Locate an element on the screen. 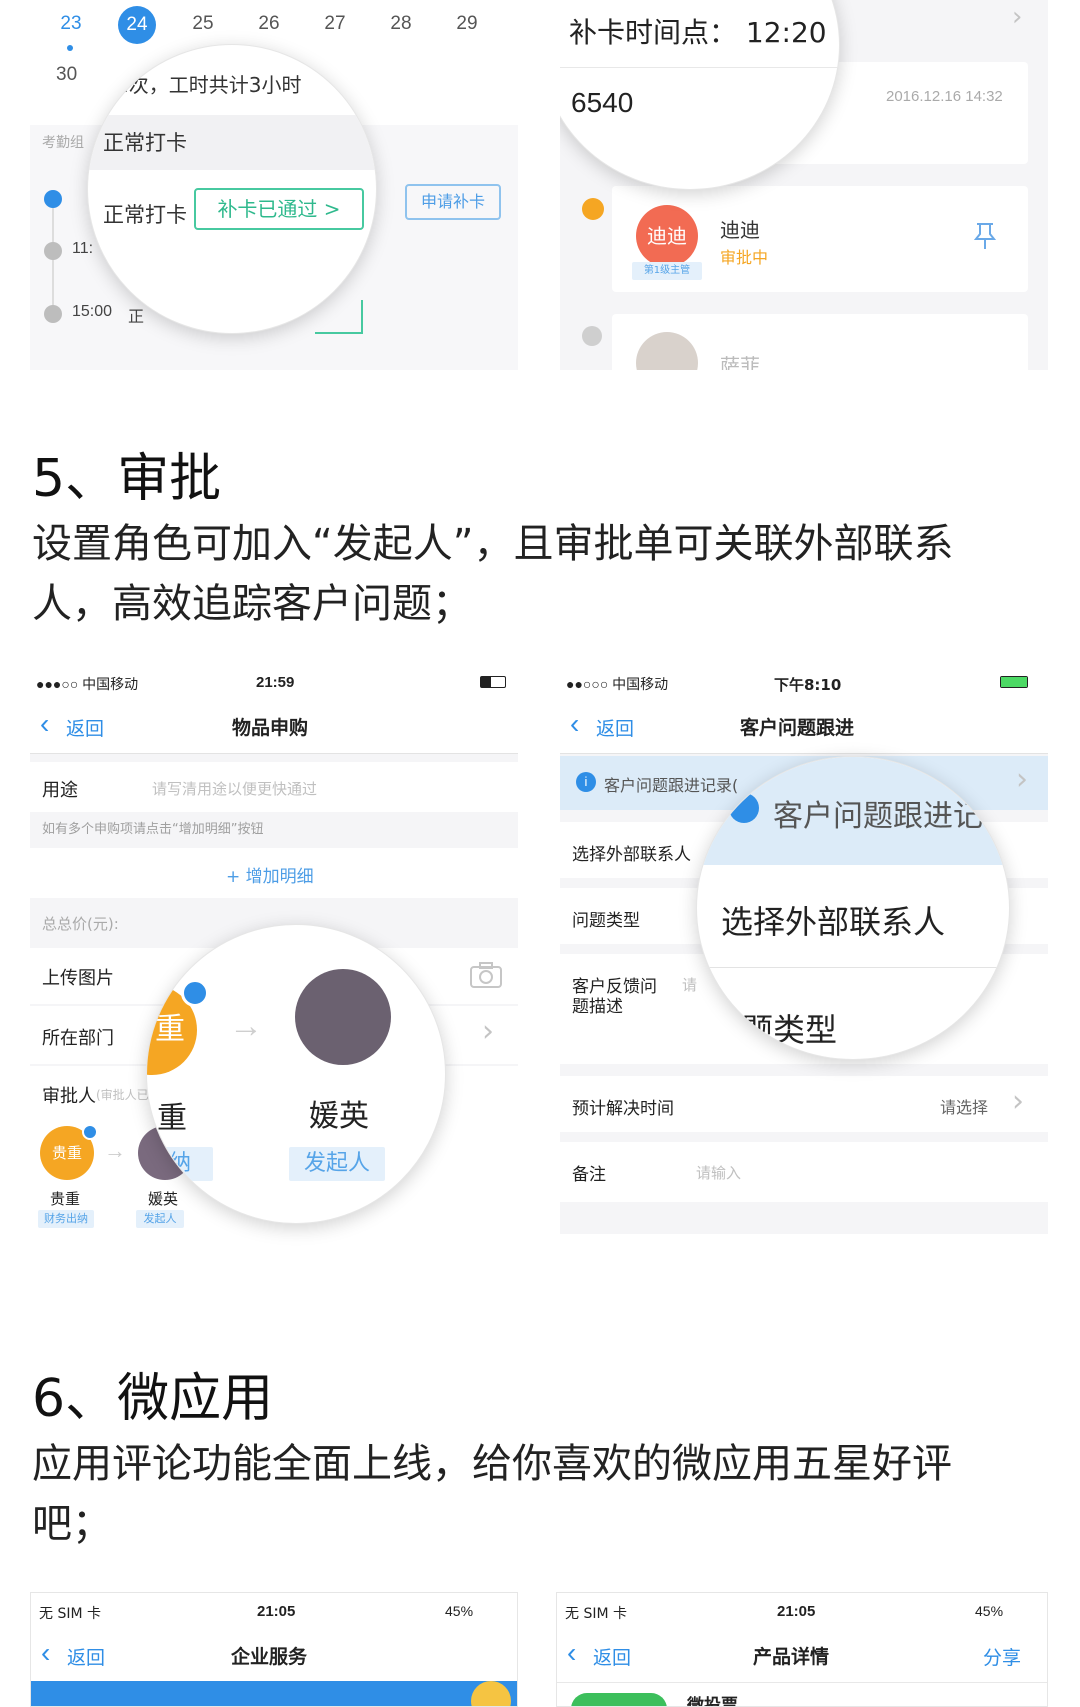  makeup-passed-button: 补卡已通过 > is located at coordinates (279, 209).